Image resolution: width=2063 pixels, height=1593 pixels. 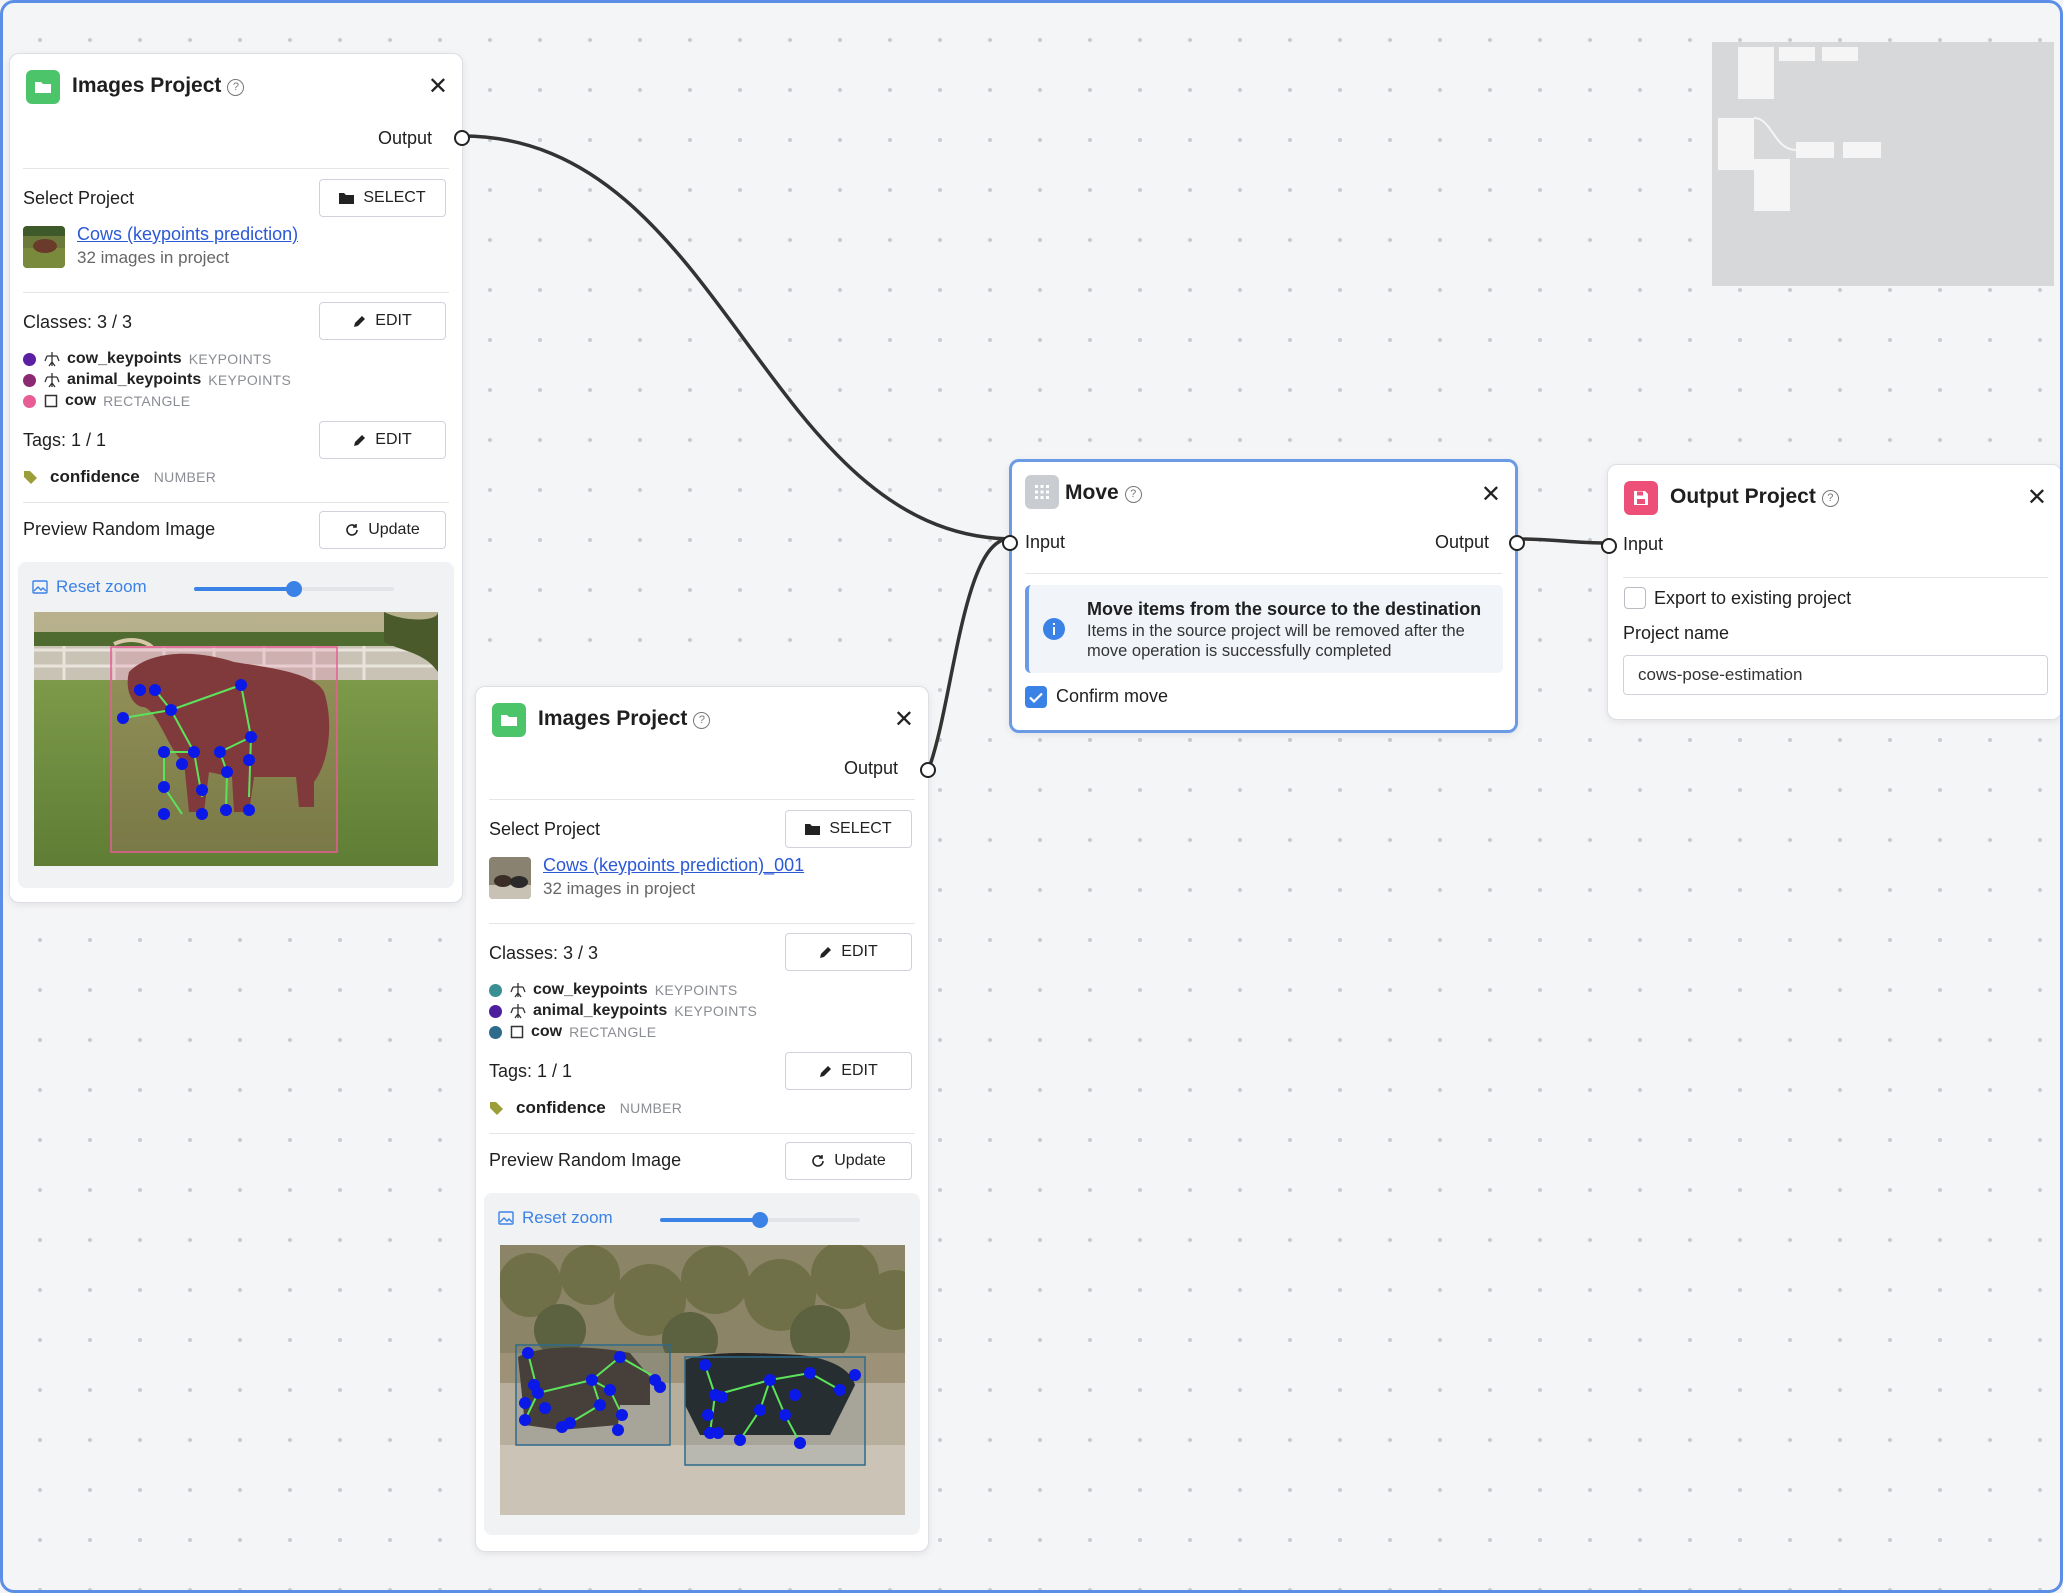 What do you see at coordinates (1461, 542) in the screenshot?
I see `output-port-label: Output` at bounding box center [1461, 542].